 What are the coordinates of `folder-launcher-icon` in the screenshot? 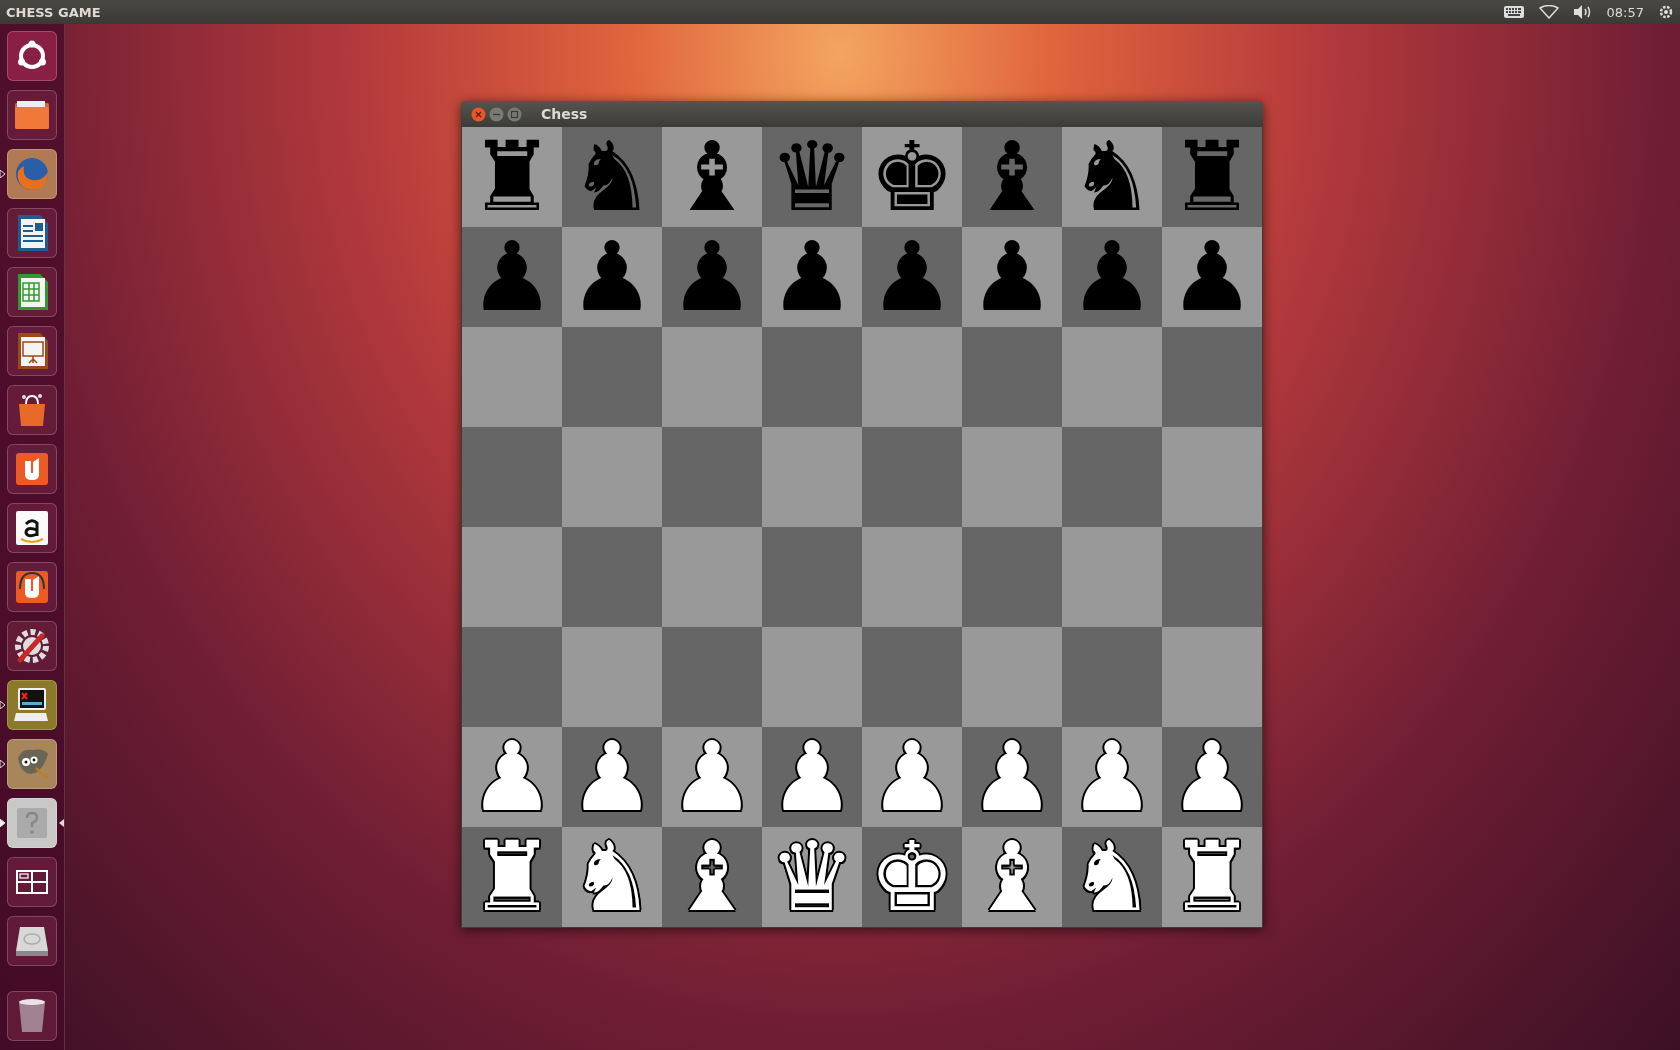 It's located at (32, 115).